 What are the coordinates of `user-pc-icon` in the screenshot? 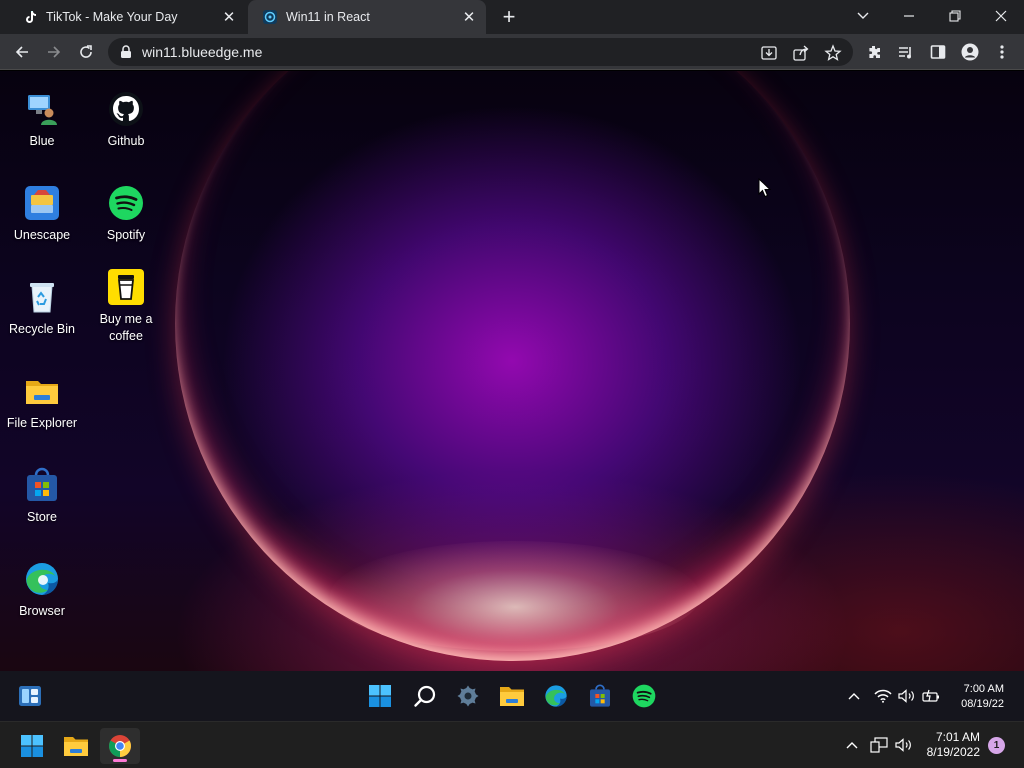 It's located at (42, 110).